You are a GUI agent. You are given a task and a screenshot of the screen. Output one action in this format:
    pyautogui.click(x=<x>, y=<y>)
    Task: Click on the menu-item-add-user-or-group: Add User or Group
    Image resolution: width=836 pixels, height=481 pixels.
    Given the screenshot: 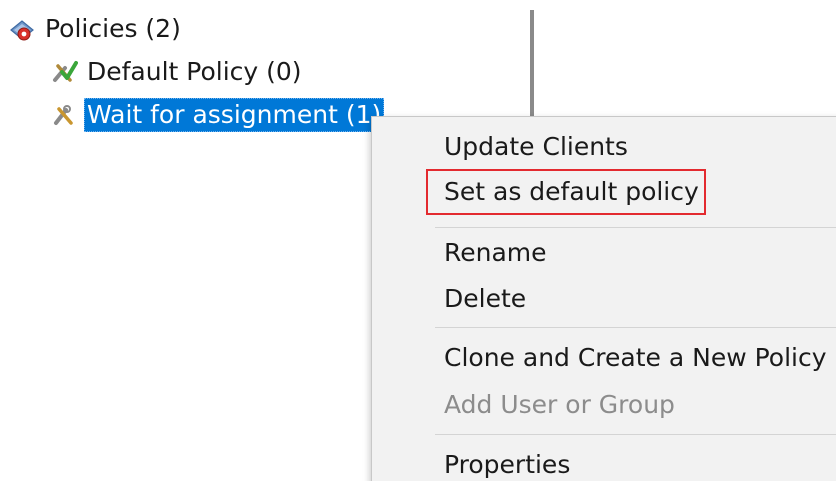 What is the action you would take?
    pyautogui.click(x=559, y=404)
    